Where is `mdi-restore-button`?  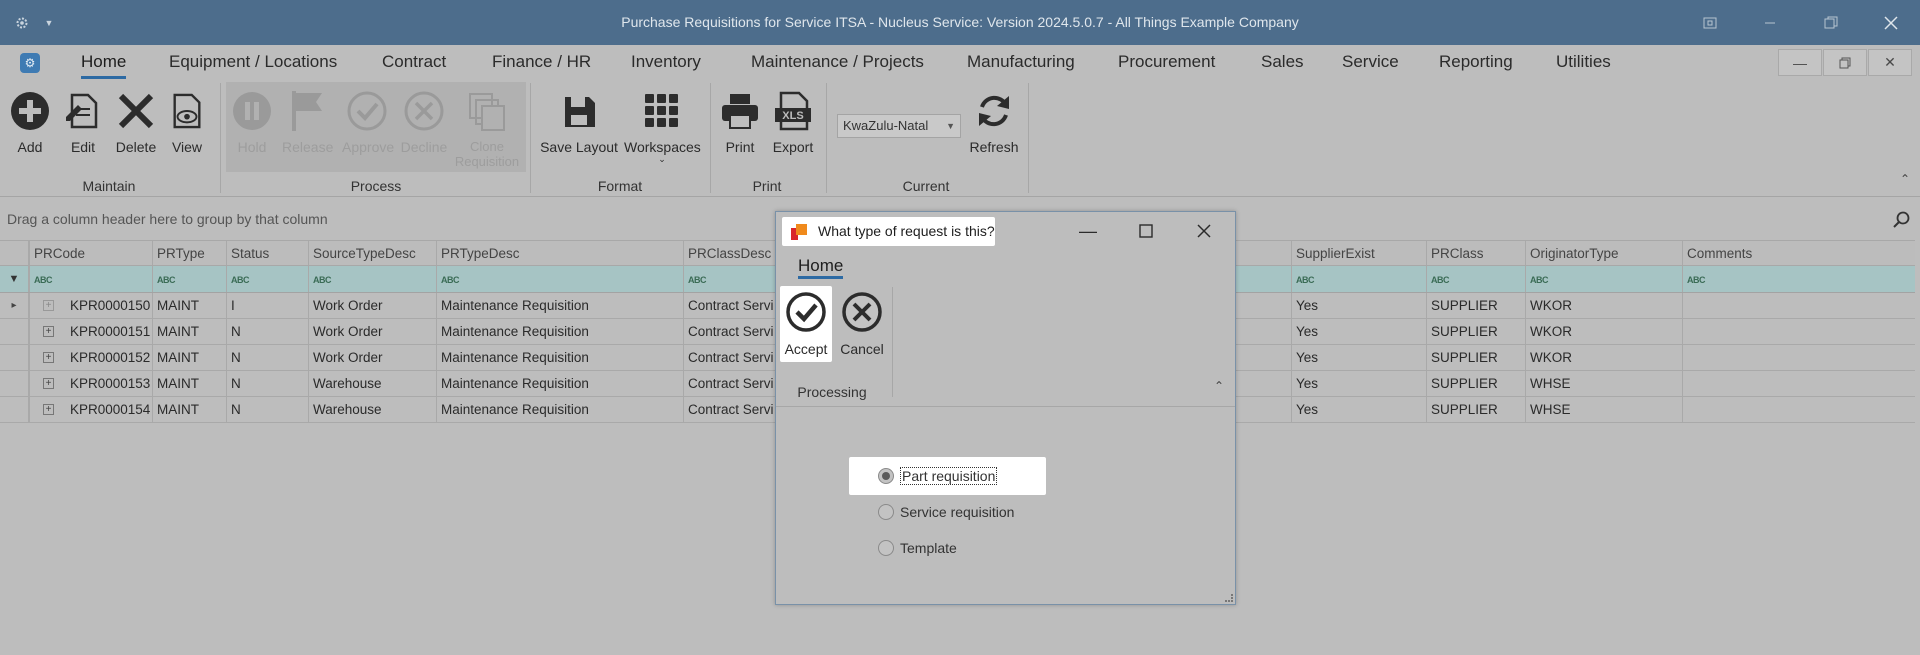
mdi-restore-button is located at coordinates (1845, 62).